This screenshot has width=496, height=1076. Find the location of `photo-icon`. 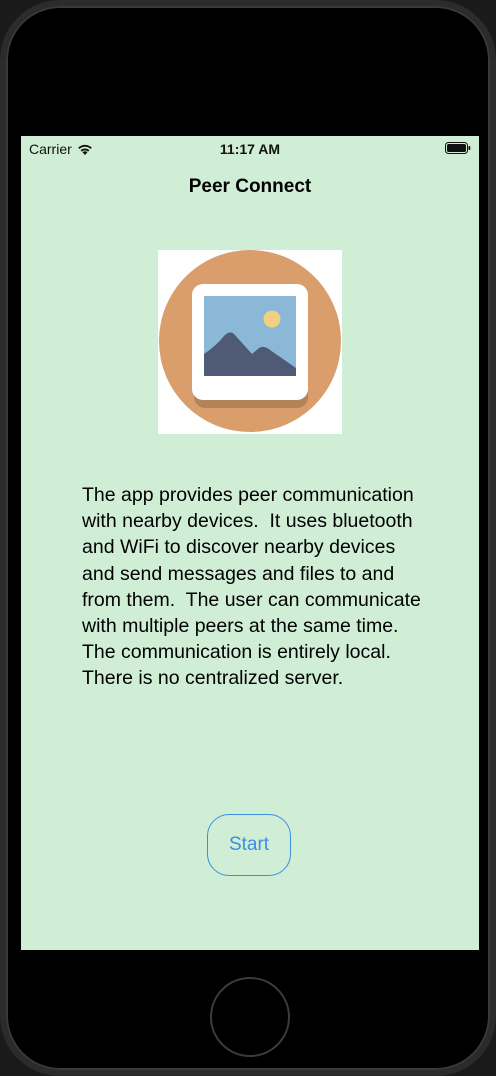

photo-icon is located at coordinates (250, 341).